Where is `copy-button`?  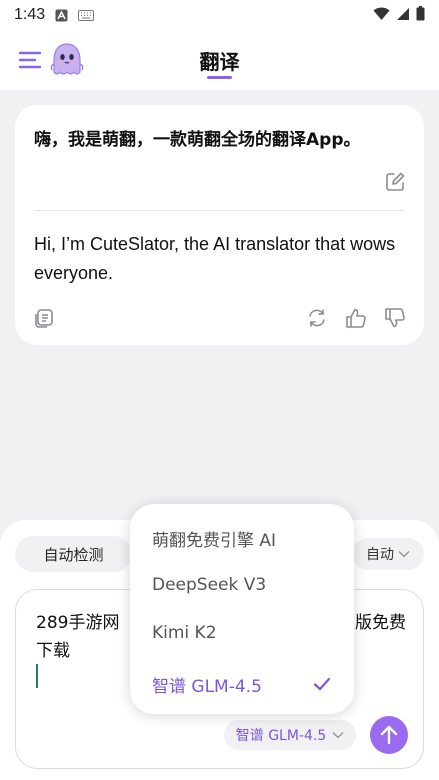 copy-button is located at coordinates (44, 318).